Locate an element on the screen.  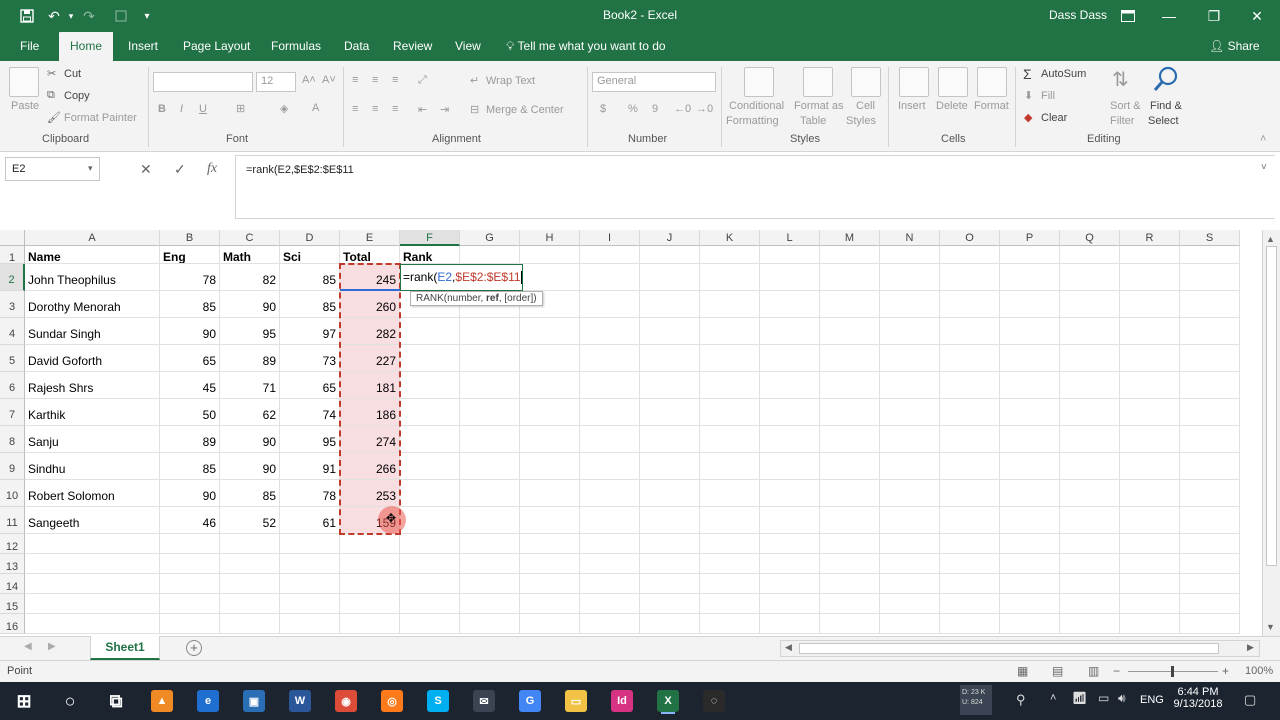
score-cell: 89 is located at coordinates (250, 358).